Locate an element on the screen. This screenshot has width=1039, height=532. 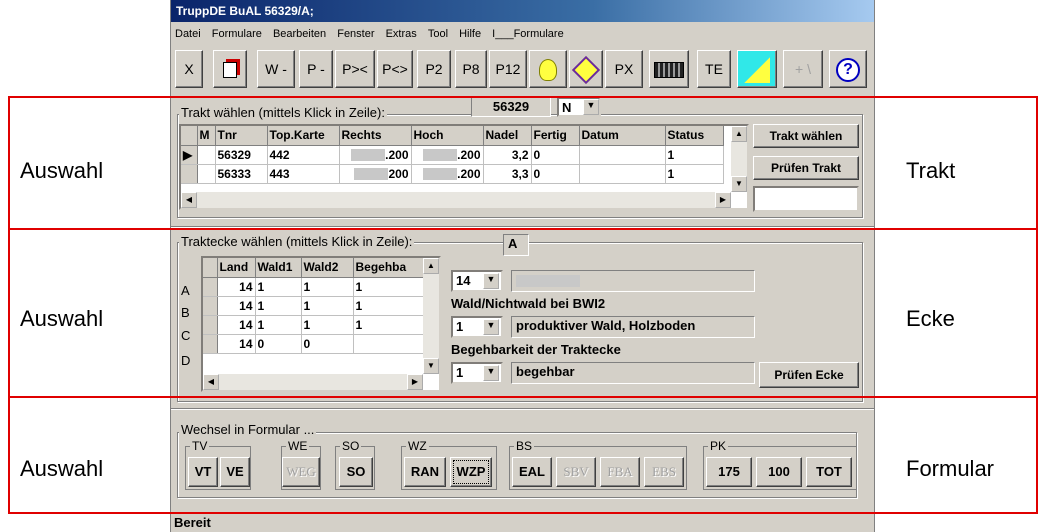
menu-datei: Datei is located at coordinates (188, 32).